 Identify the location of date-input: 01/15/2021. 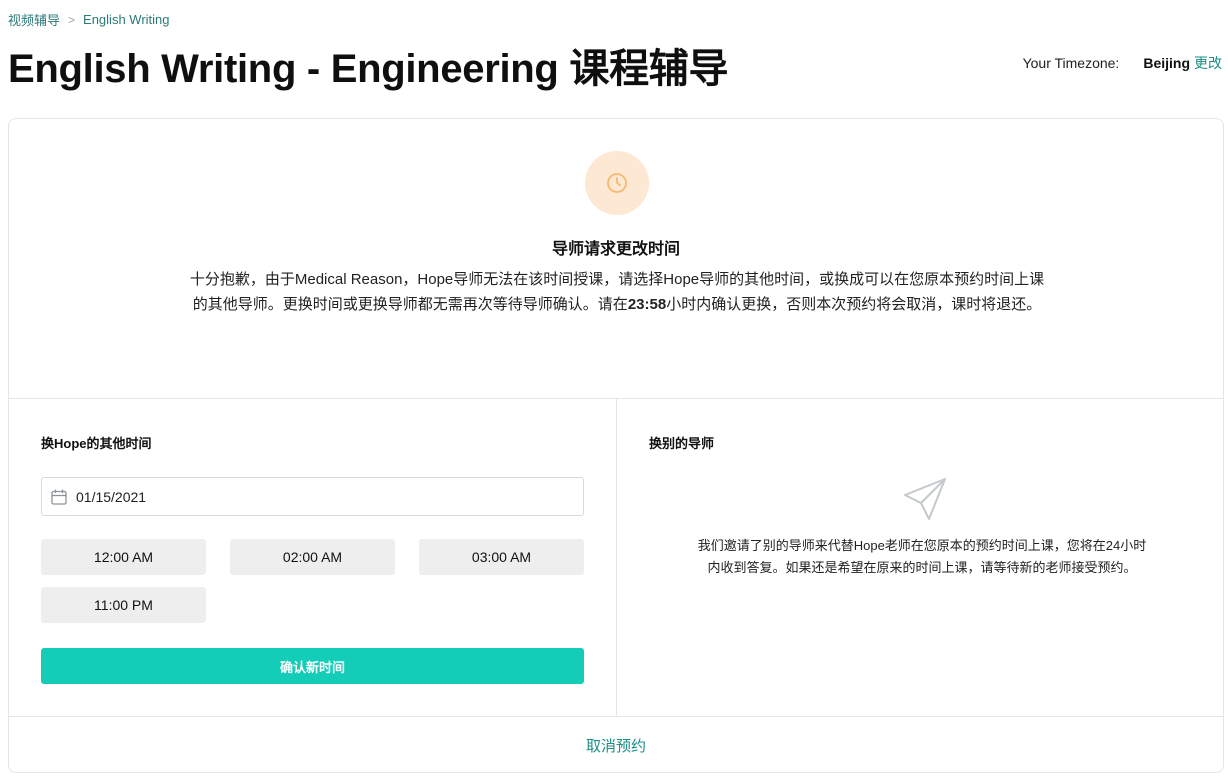
(312, 496).